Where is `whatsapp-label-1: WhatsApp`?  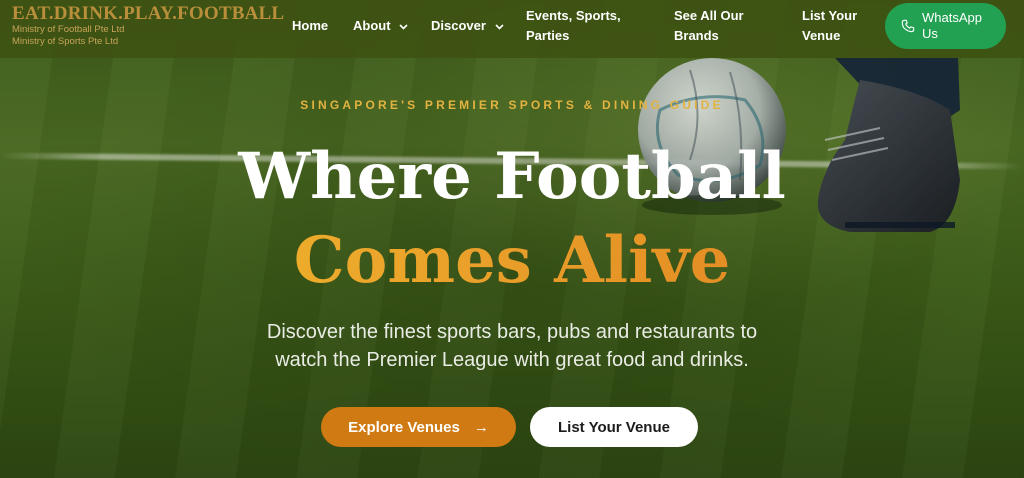 whatsapp-label-1: WhatsApp is located at coordinates (952, 17).